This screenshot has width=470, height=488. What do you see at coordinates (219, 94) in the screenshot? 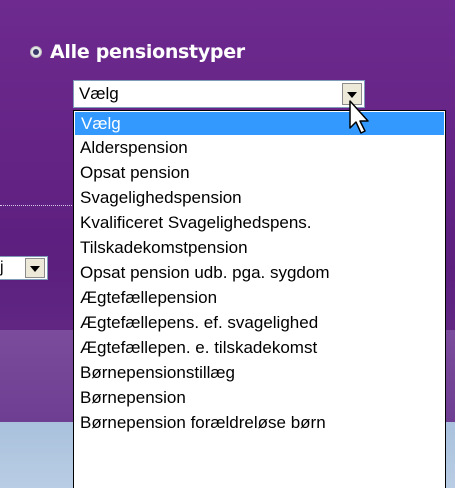
I see `pension-type-select: Vælg` at bounding box center [219, 94].